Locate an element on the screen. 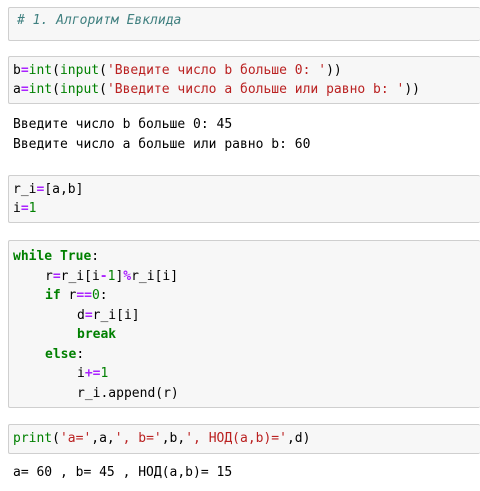  code-line: if r==0: is located at coordinates (76, 296).